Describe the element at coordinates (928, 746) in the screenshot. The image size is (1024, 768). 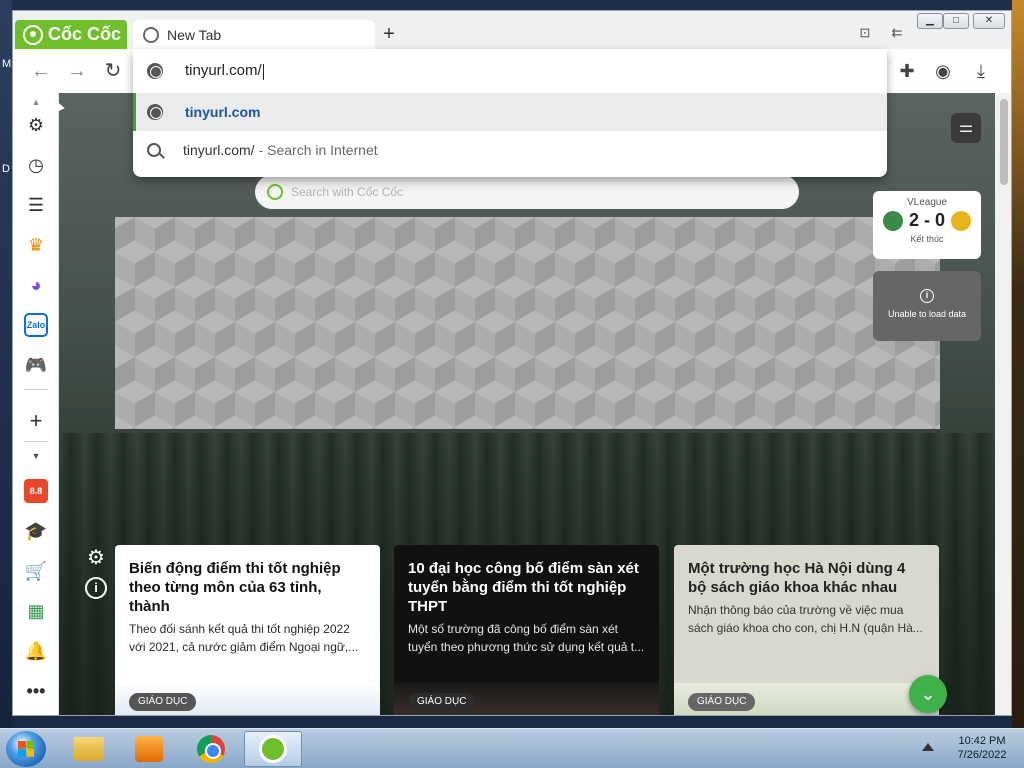
I see `action-center-icon` at that location.